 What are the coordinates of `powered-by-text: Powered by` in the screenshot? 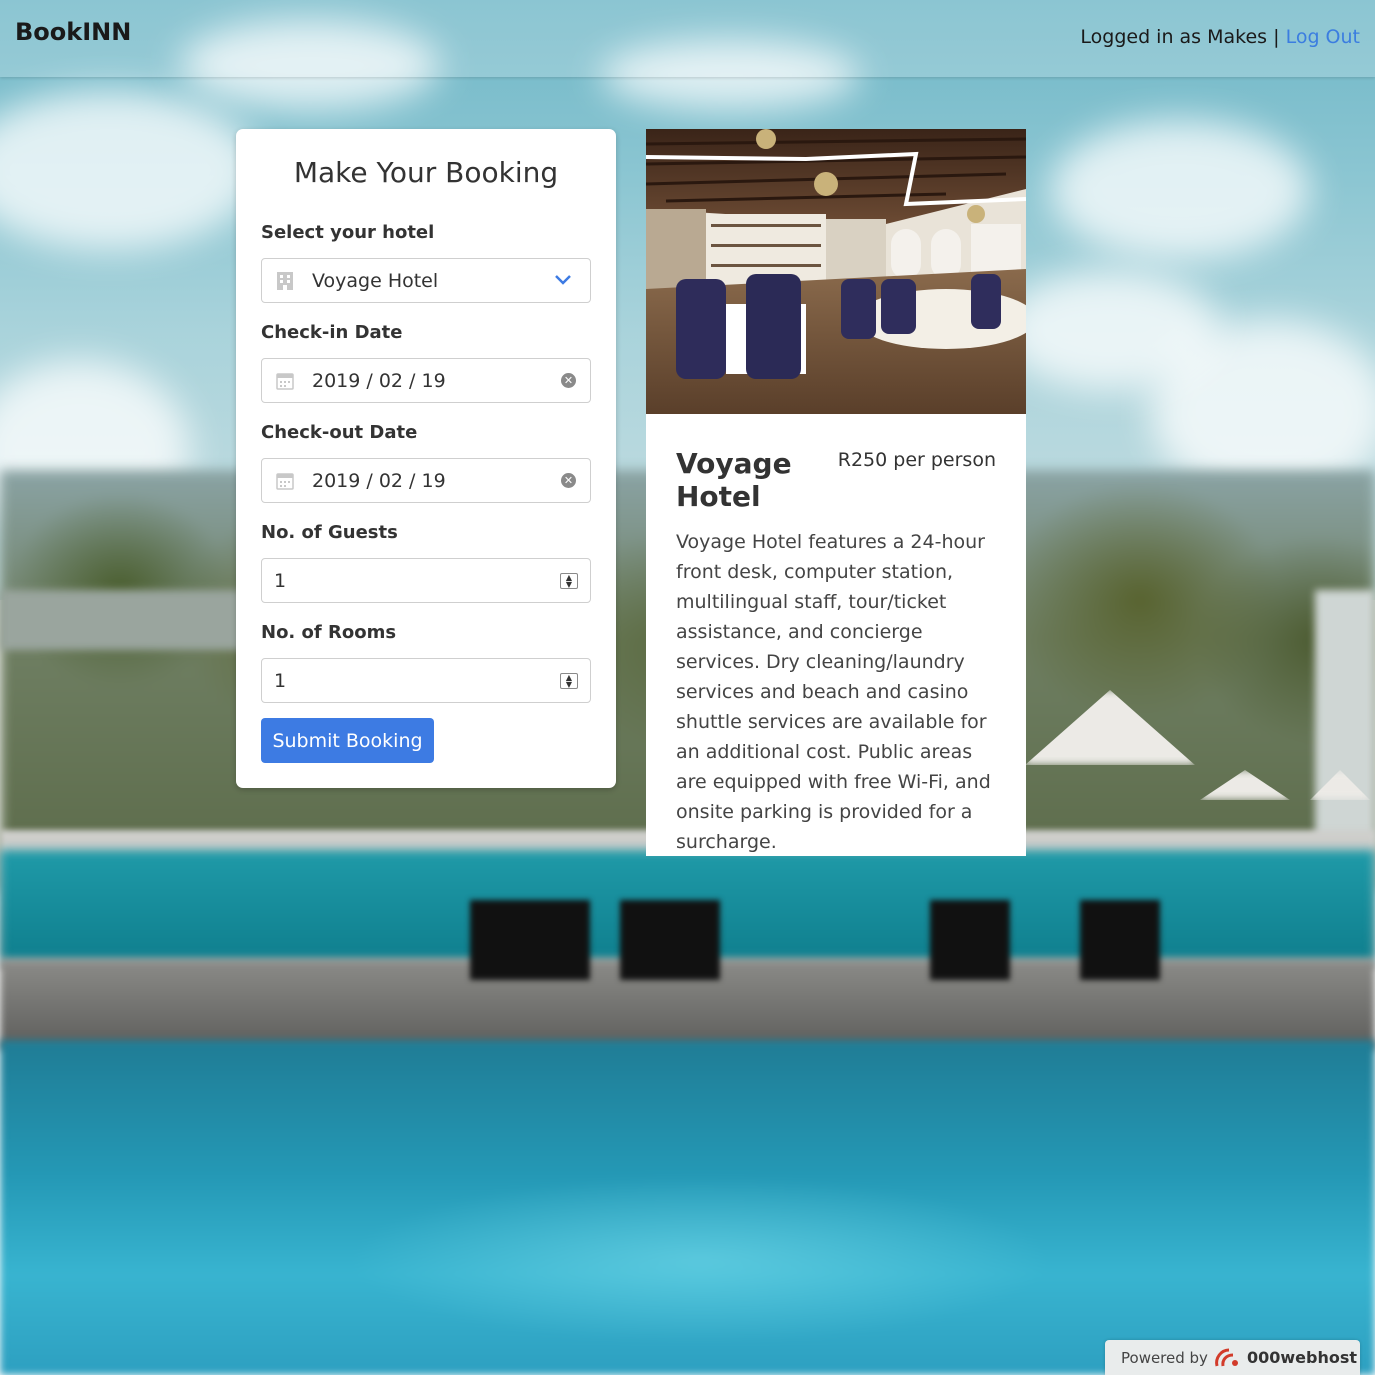 It's located at (1164, 1358).